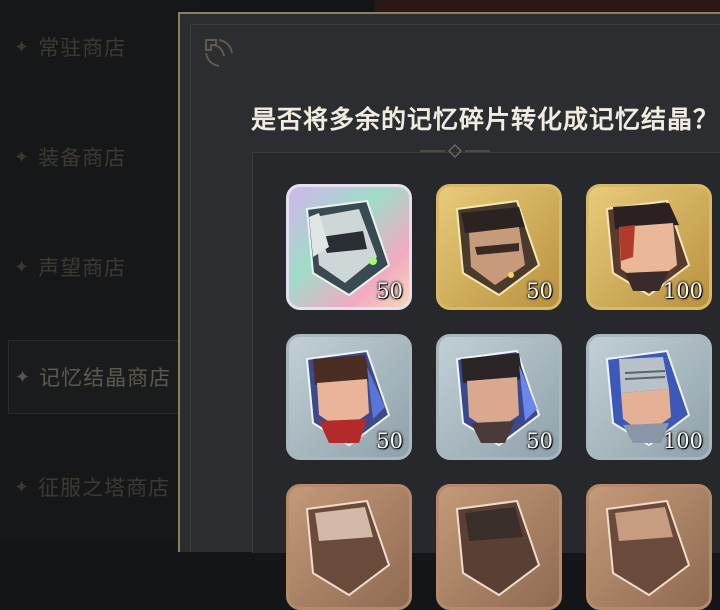 The width and height of the screenshot is (720, 610). Describe the element at coordinates (105, 378) in the screenshot. I see `sidebar-item-label: 记忆结晶商店` at that location.